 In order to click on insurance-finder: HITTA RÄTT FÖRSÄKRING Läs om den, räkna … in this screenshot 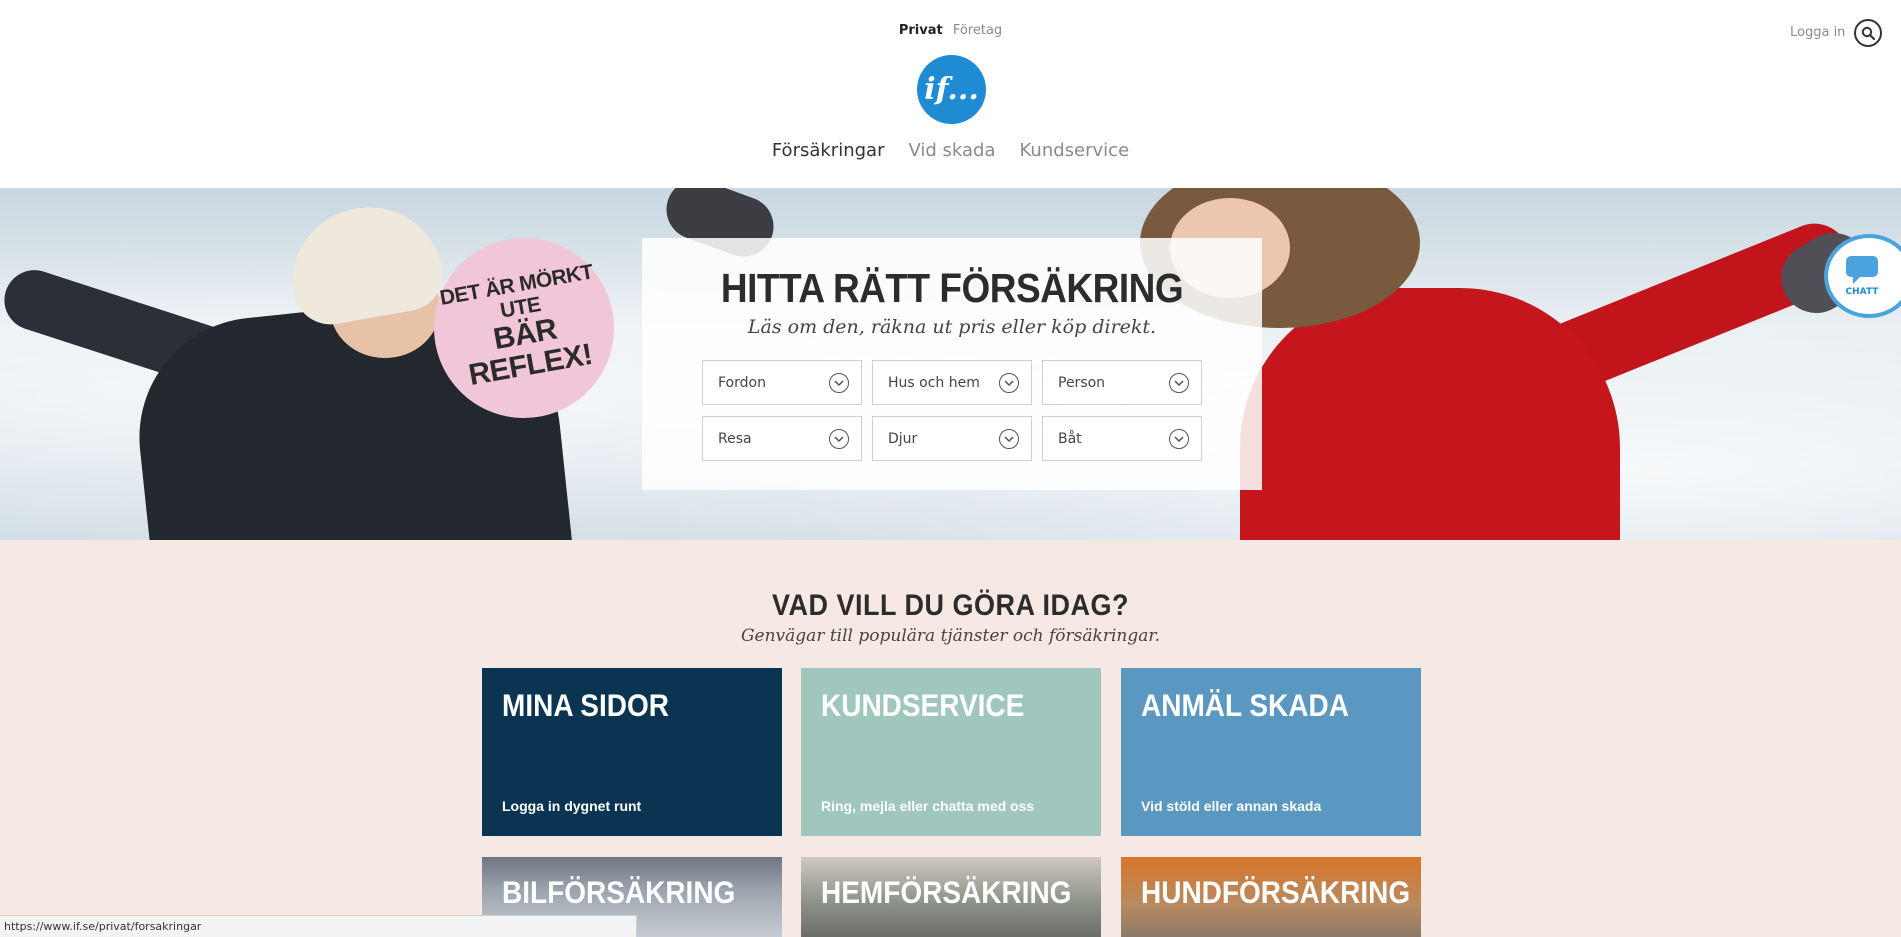, I will do `click(952, 364)`.